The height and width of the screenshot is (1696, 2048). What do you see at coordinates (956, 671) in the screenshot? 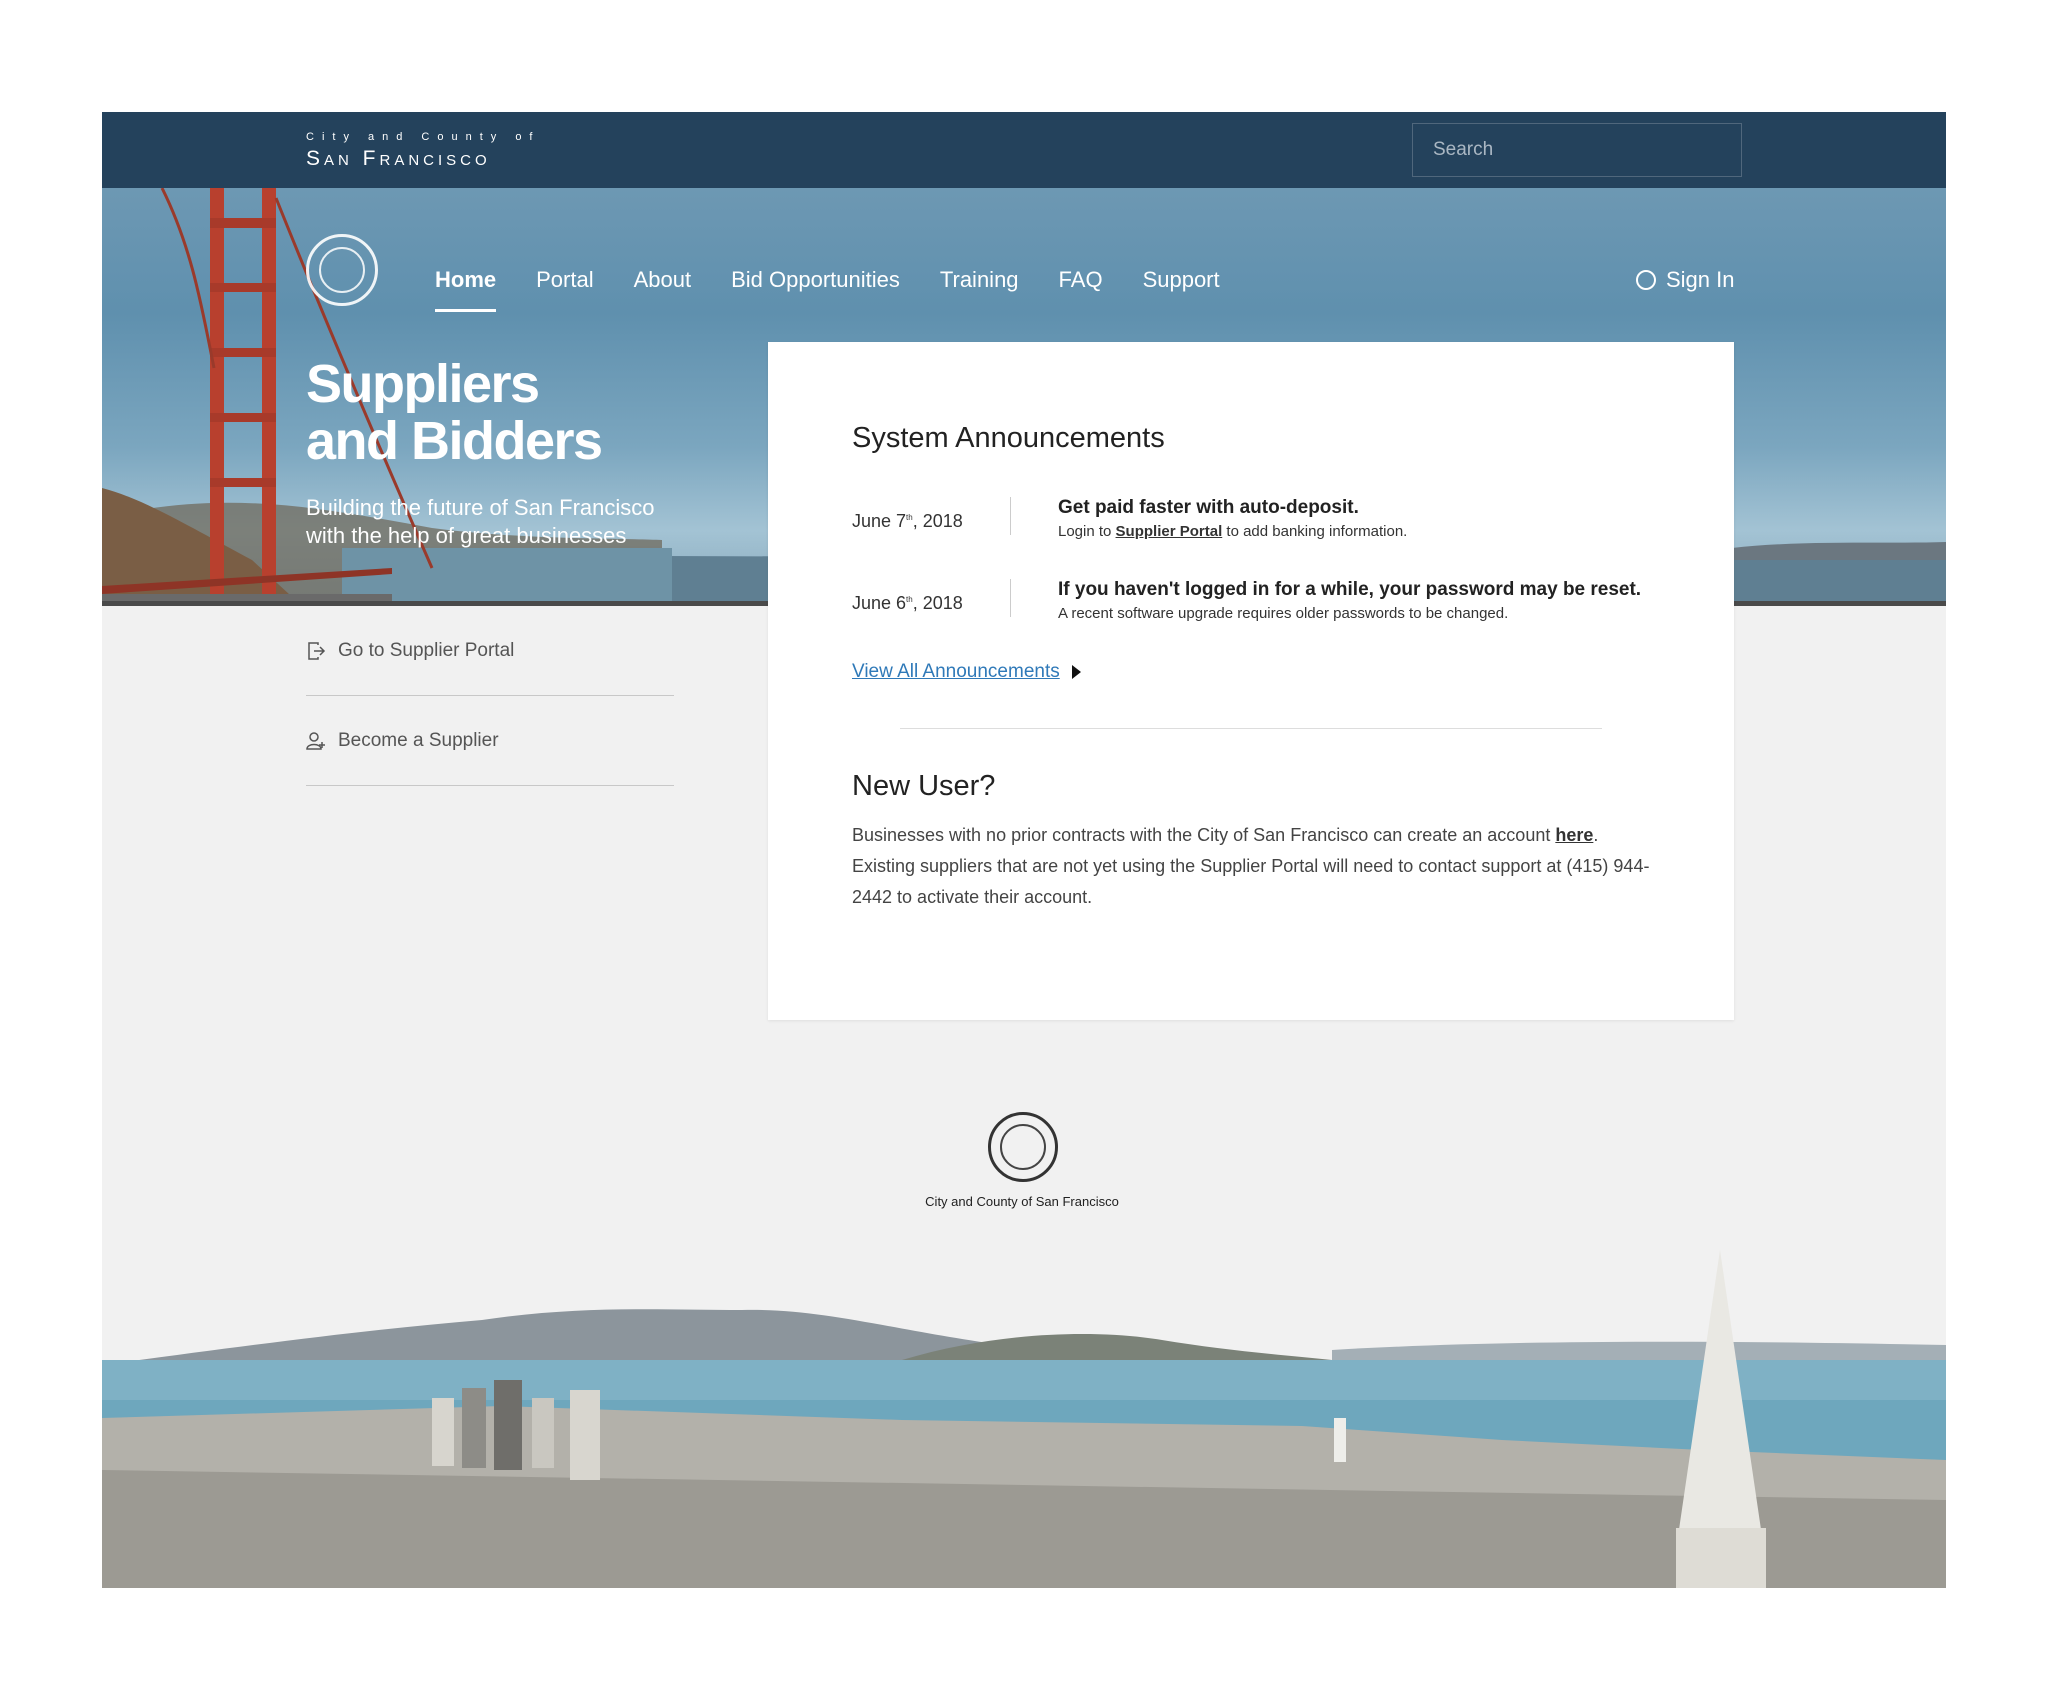
I see `view-all-label: View All Announcements` at bounding box center [956, 671].